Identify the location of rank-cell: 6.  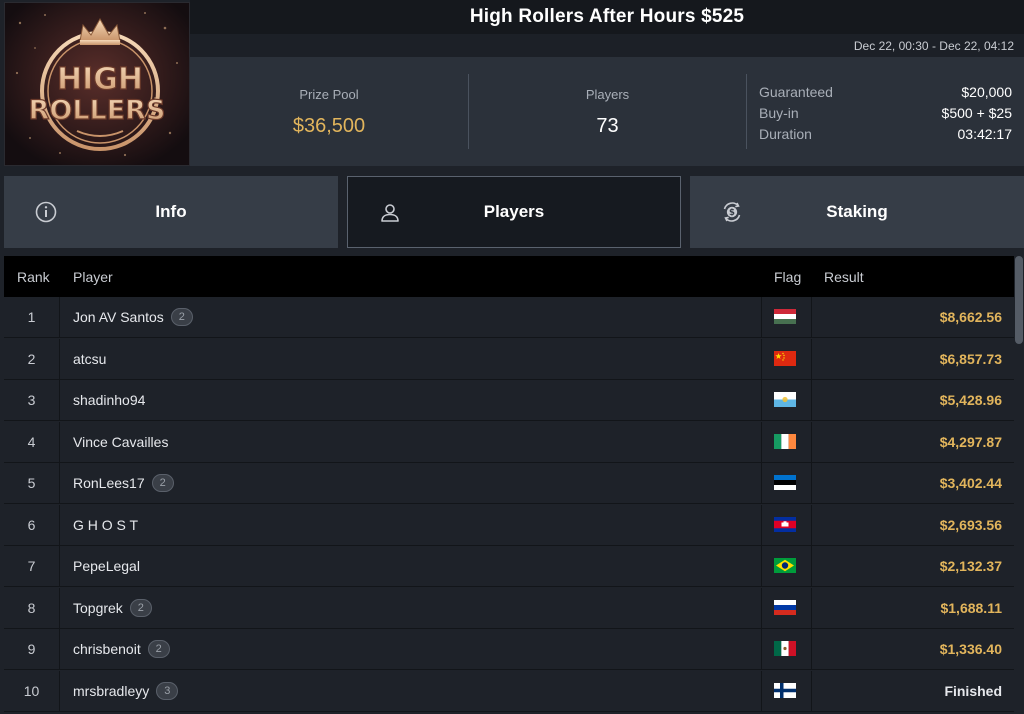
(32, 524).